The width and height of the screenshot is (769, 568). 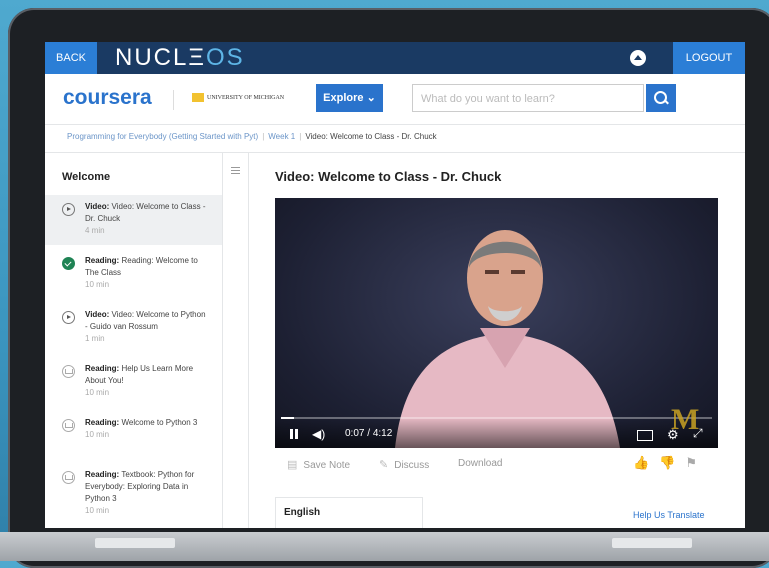 What do you see at coordinates (95, 338) in the screenshot?
I see `item-duration: 1 min` at bounding box center [95, 338].